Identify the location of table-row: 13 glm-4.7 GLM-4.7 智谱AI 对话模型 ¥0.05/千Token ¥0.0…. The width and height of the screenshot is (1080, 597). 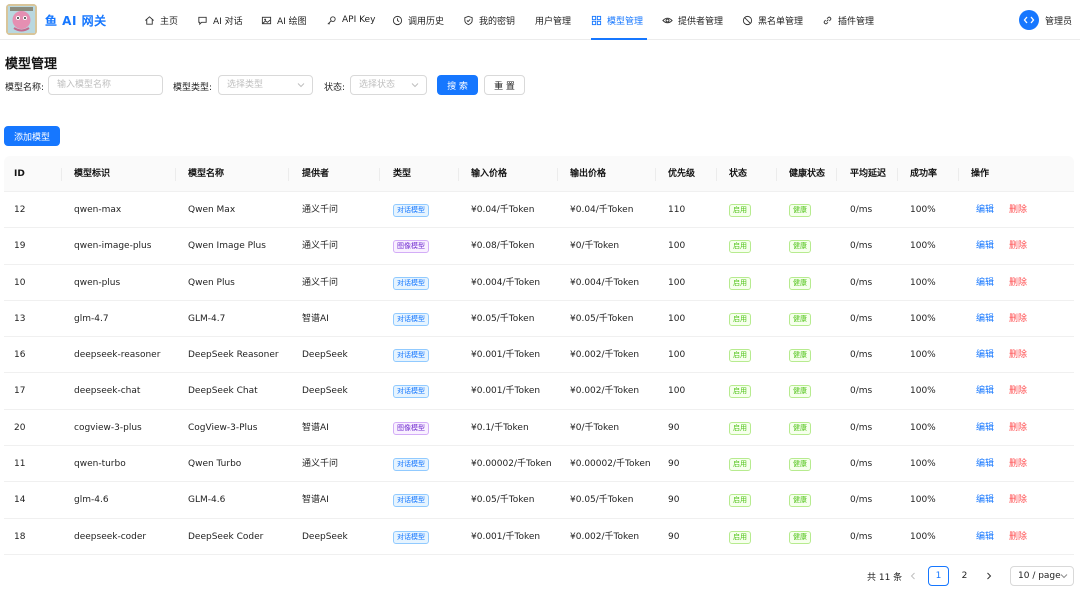
(539, 319).